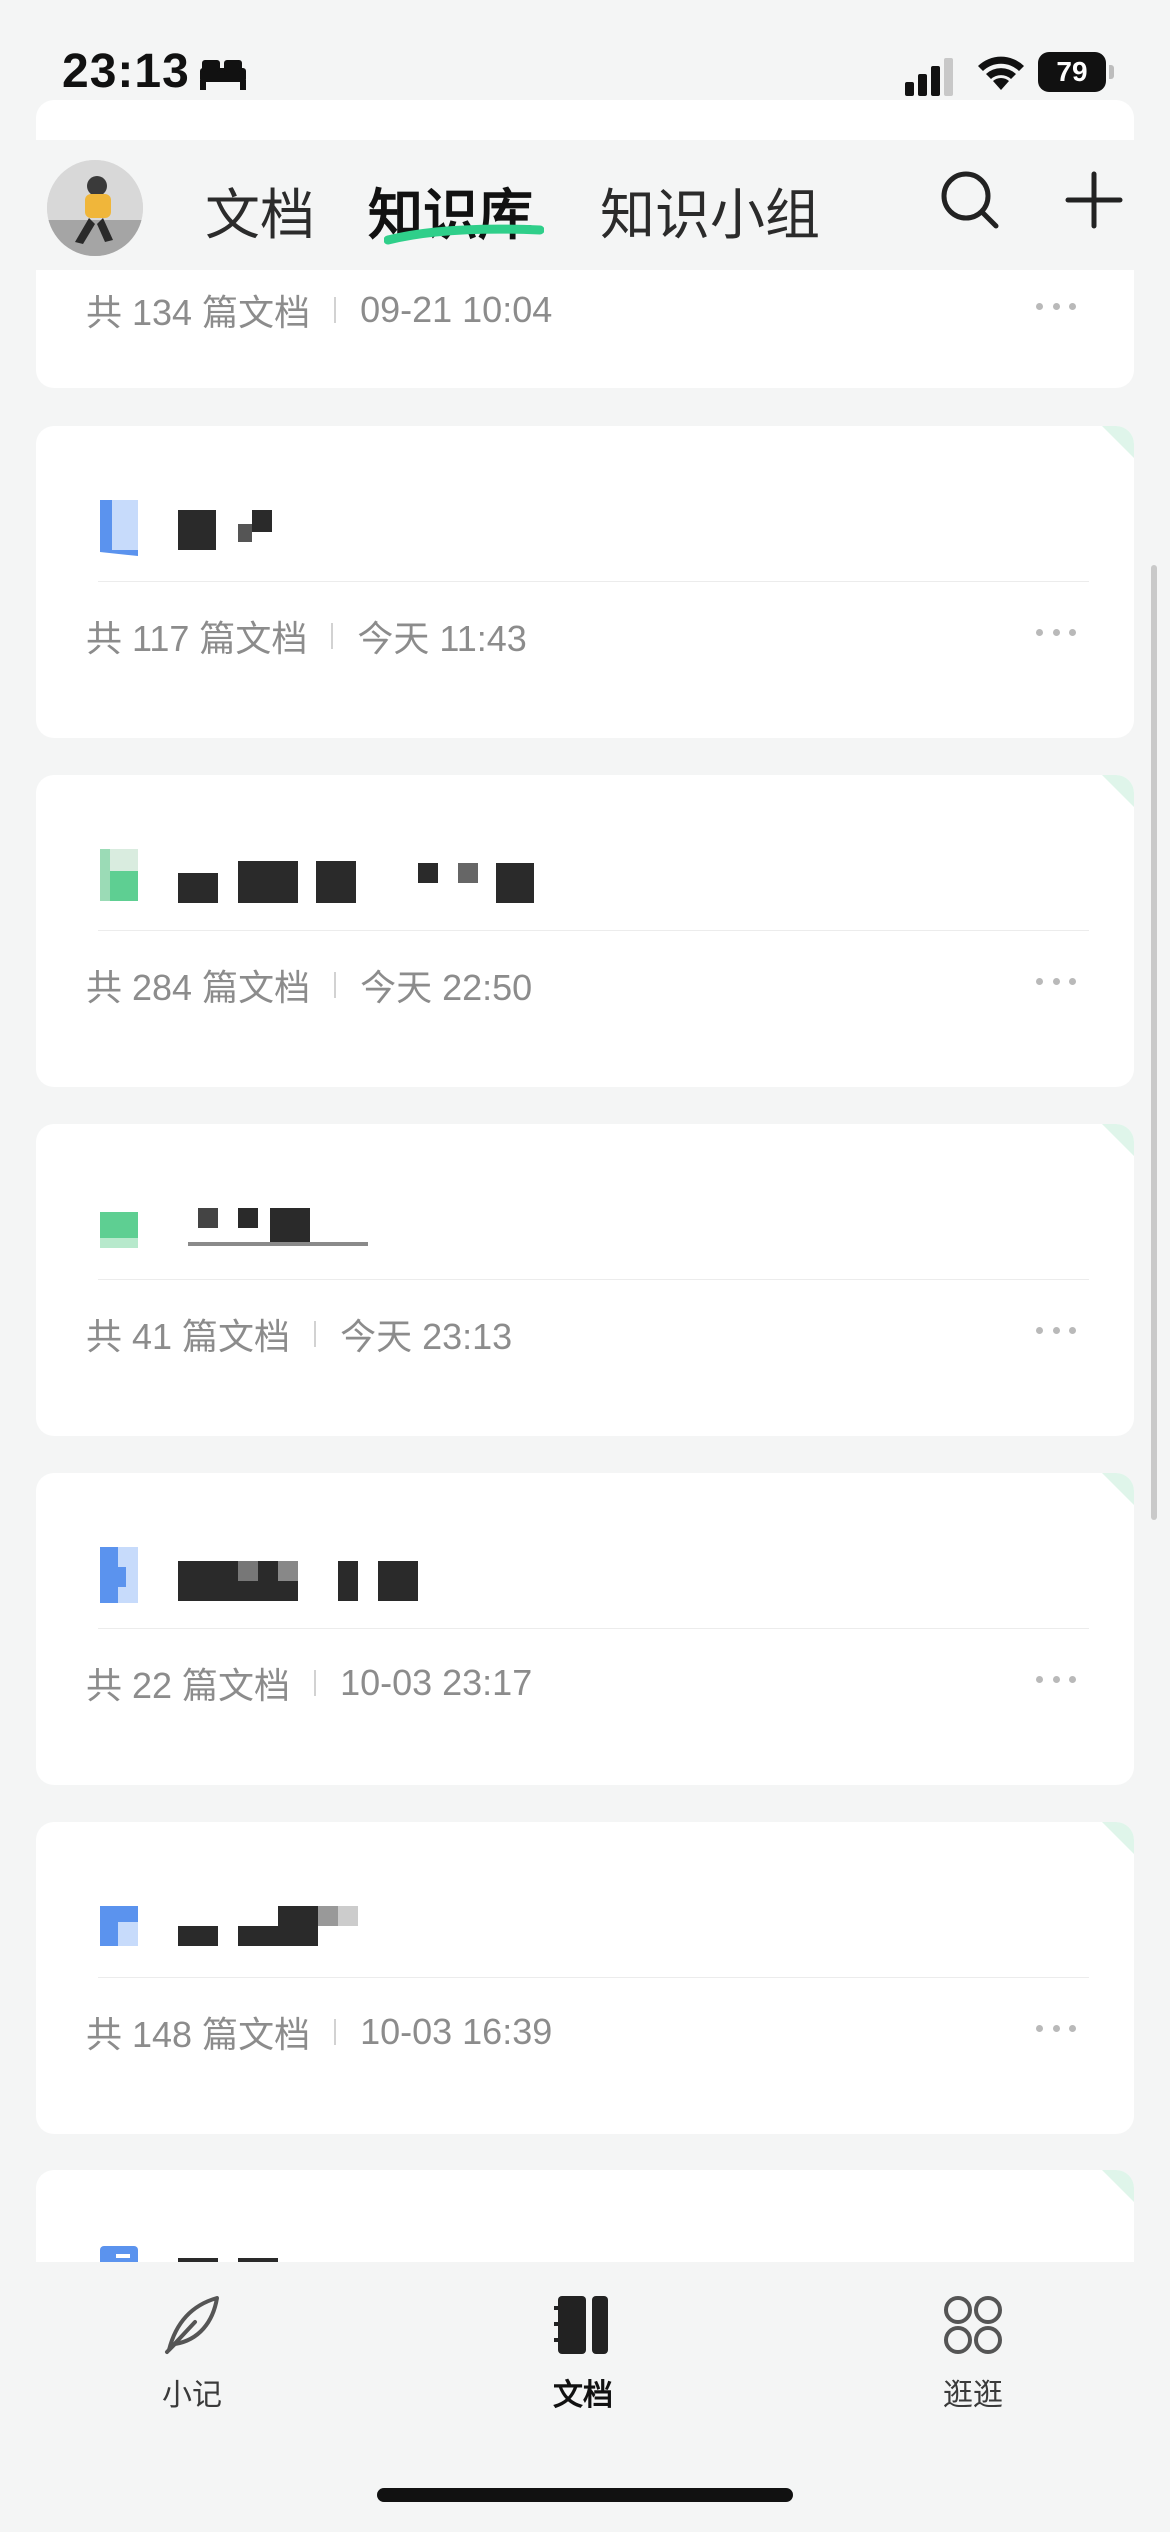  Describe the element at coordinates (426, 1336) in the screenshot. I see `updated-time: 今天 23:13` at that location.